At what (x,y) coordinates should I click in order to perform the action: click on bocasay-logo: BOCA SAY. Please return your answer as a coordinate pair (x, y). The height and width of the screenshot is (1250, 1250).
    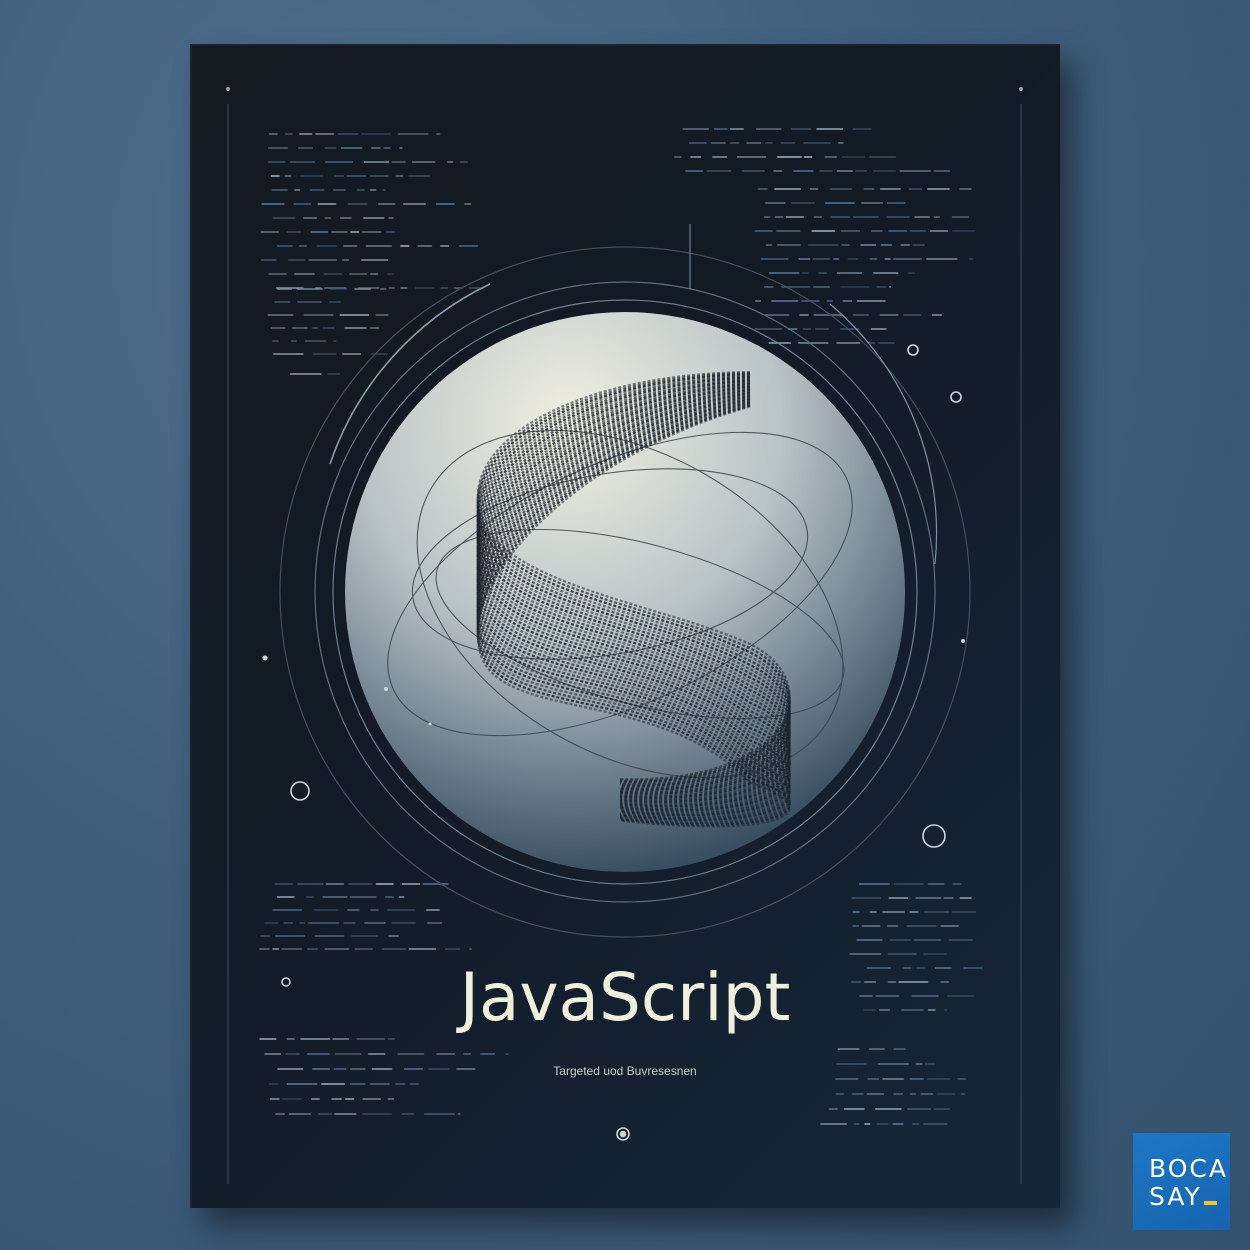
    Looking at the image, I should click on (1181, 1181).